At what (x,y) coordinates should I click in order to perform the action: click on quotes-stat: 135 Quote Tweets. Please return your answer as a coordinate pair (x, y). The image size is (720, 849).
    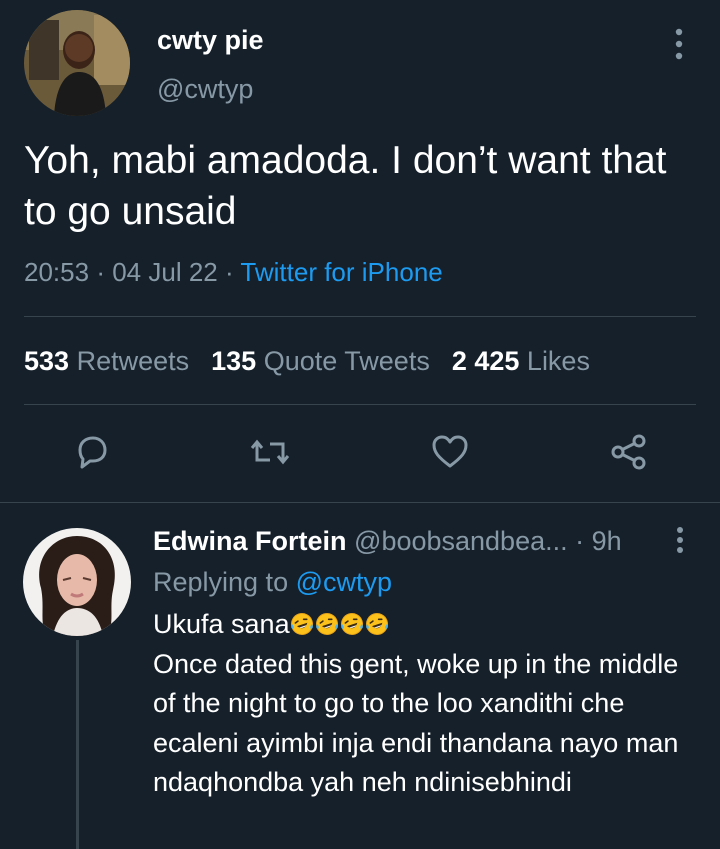
    Looking at the image, I should click on (320, 361).